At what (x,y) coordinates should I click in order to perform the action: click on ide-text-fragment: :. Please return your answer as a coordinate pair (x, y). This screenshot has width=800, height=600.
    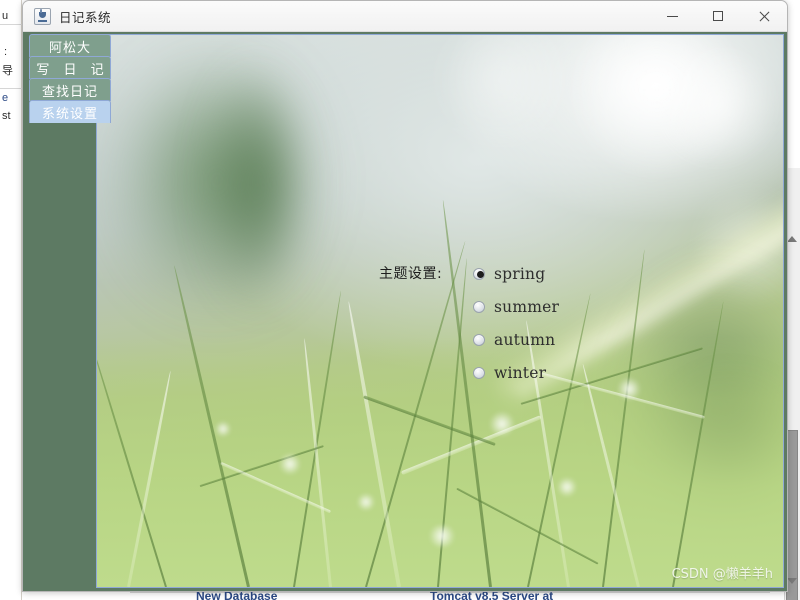
    Looking at the image, I should click on (6, 52).